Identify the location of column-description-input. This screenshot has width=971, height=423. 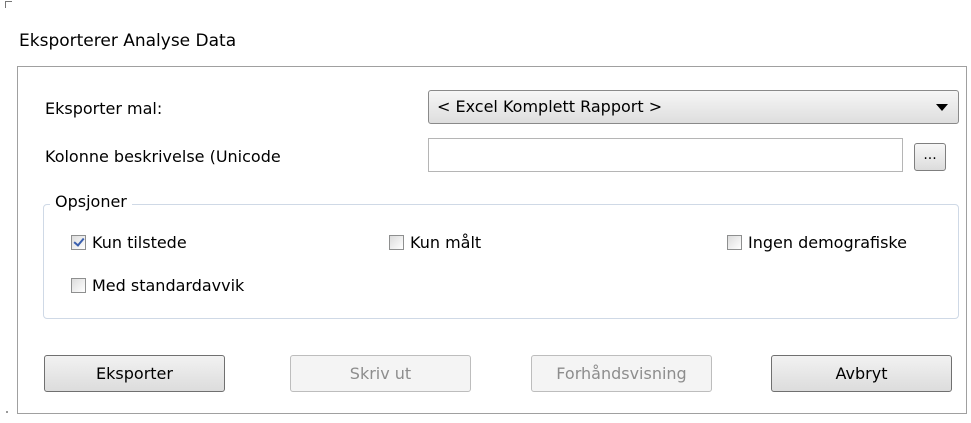
(665, 155).